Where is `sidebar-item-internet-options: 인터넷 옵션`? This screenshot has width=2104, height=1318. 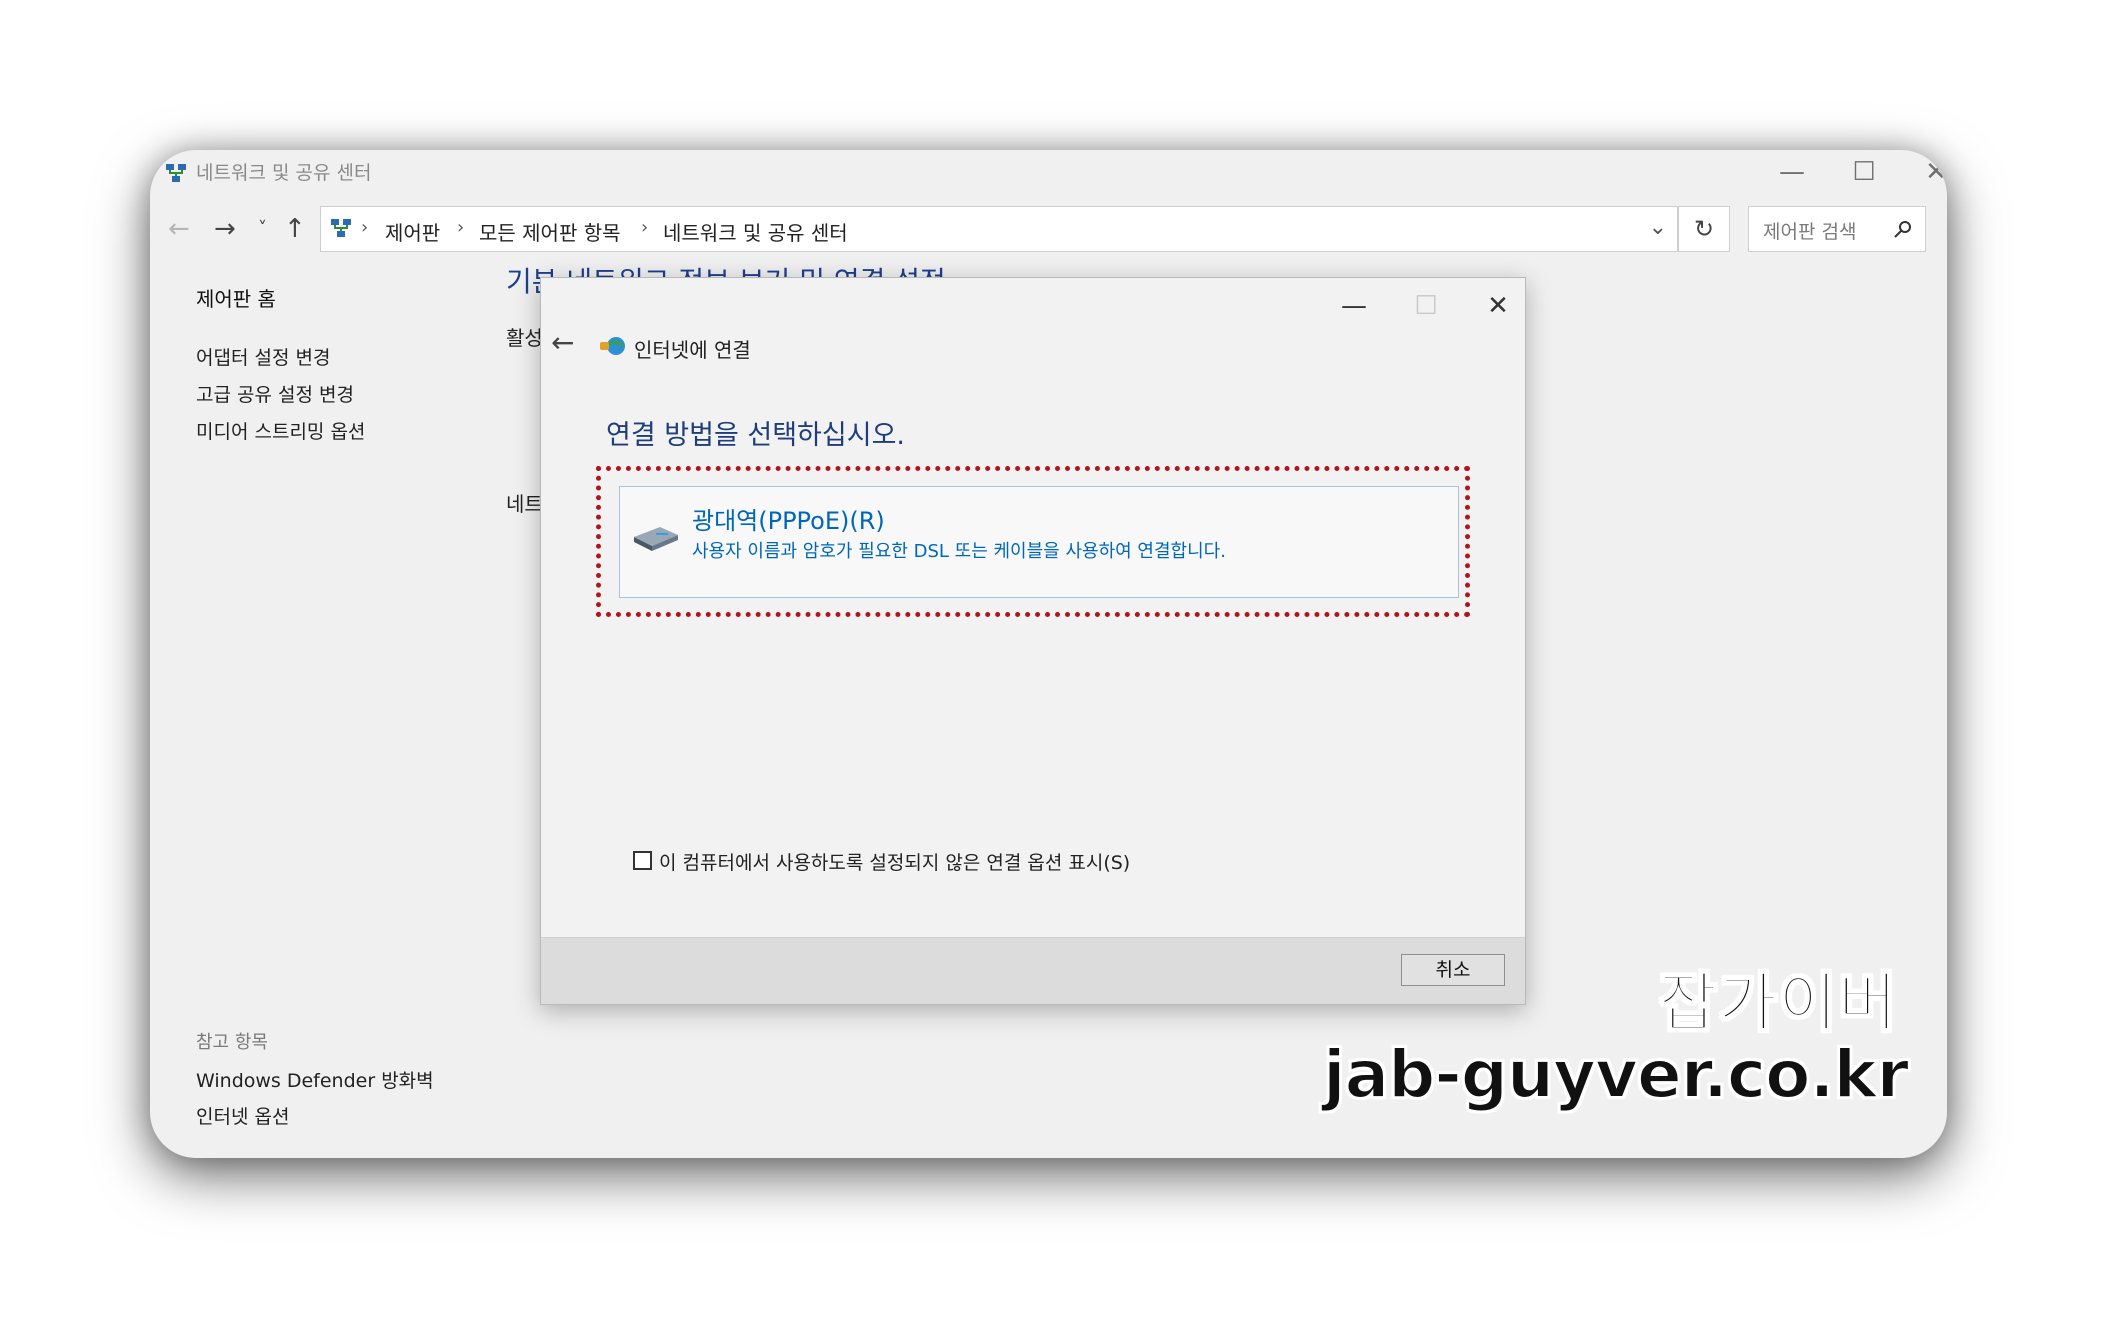 sidebar-item-internet-options: 인터넷 옵션 is located at coordinates (242, 1115).